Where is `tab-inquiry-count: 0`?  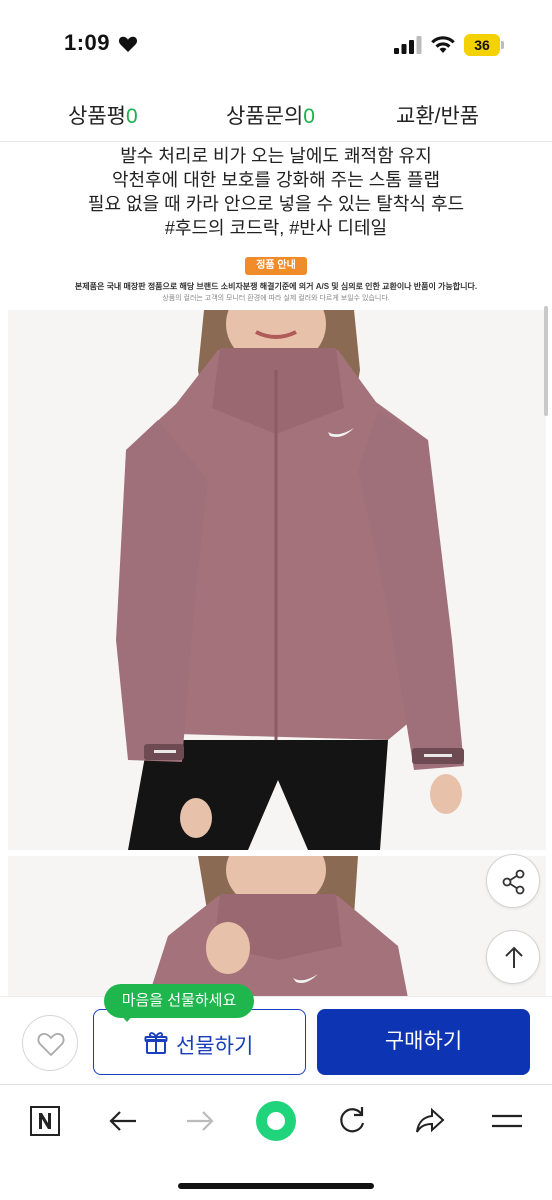 tab-inquiry-count: 0 is located at coordinates (309, 116).